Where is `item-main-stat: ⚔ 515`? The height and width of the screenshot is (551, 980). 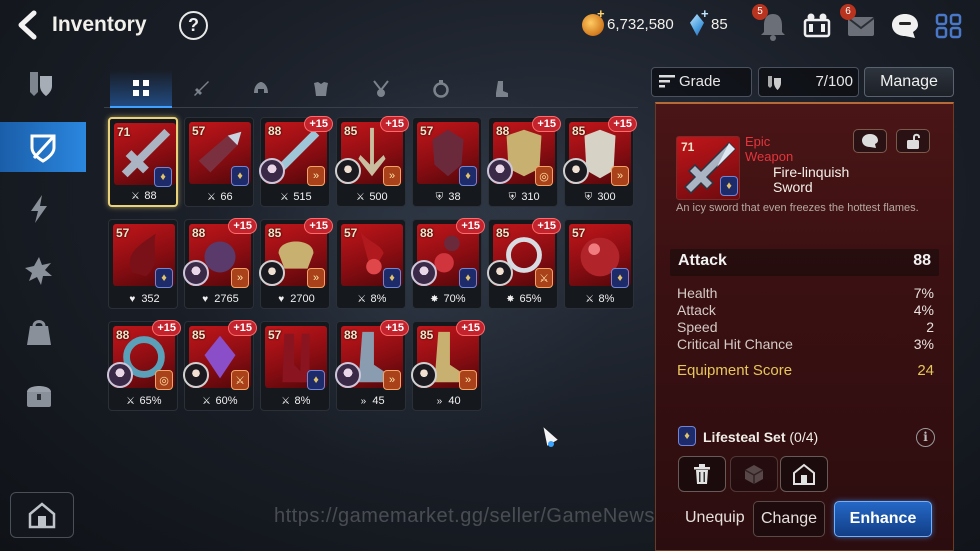
item-main-stat: ⚔ 515 is located at coordinates (295, 197).